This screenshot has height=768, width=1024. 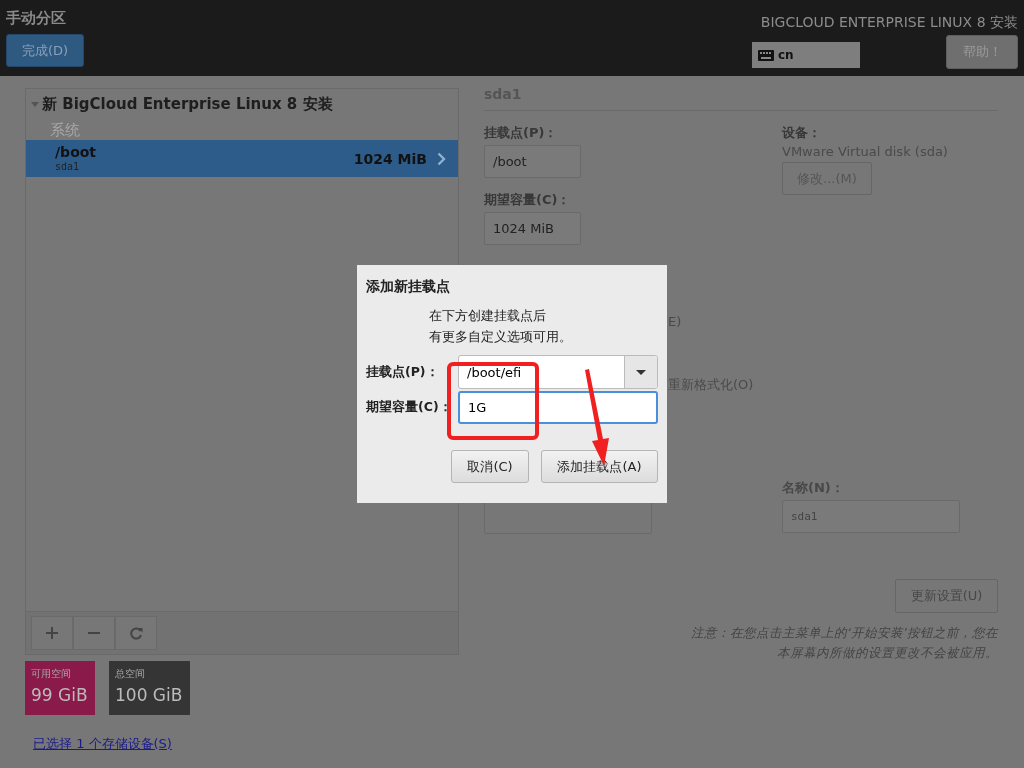 I want to click on space-label: 总空间, so click(x=130, y=674).